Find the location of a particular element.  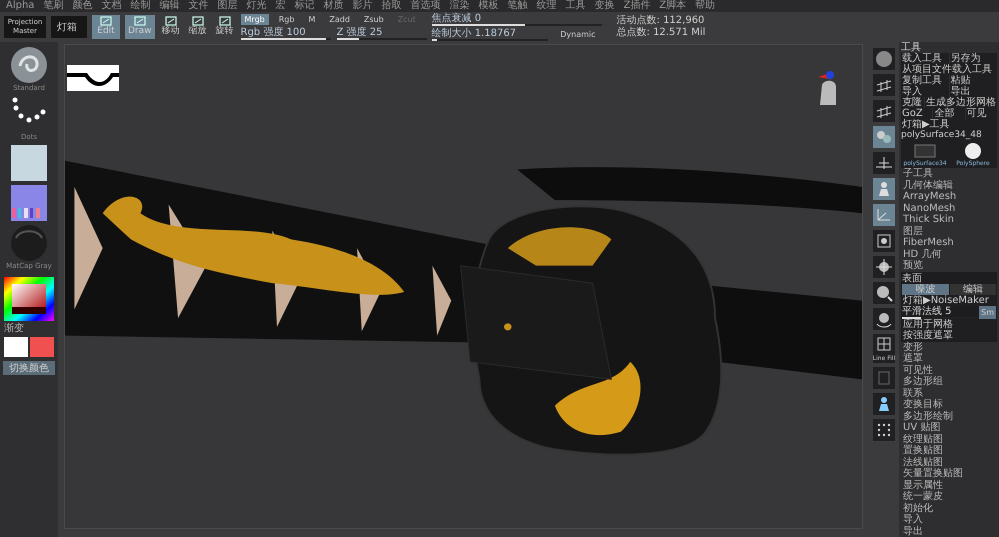

menu-item: 帮助 is located at coordinates (705, 6).